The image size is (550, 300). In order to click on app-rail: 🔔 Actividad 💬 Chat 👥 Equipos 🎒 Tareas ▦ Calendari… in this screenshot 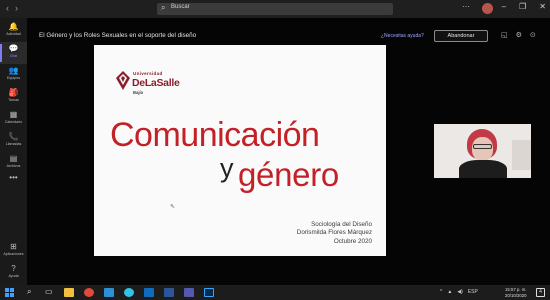, I will do `click(13, 151)`.